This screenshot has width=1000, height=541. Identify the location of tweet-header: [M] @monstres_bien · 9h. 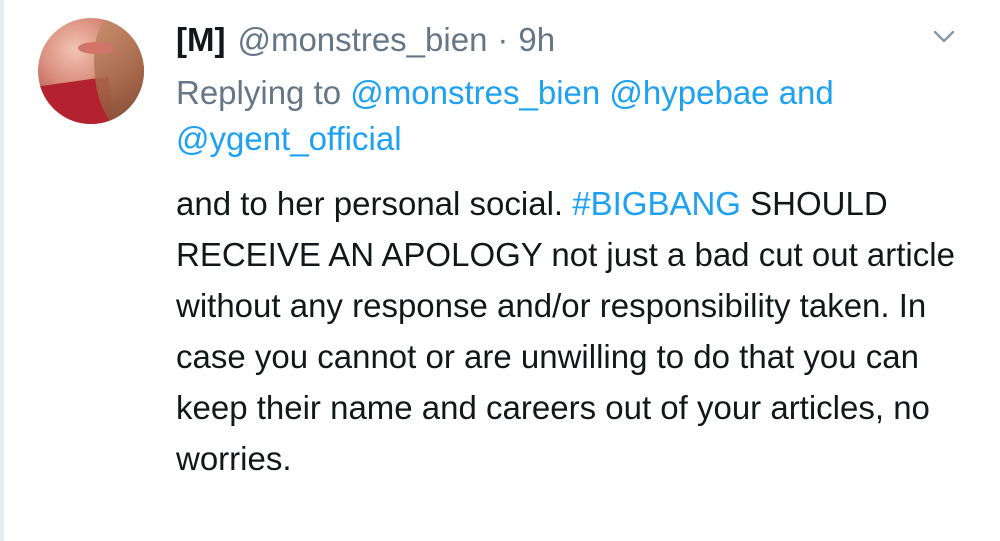
(365, 40).